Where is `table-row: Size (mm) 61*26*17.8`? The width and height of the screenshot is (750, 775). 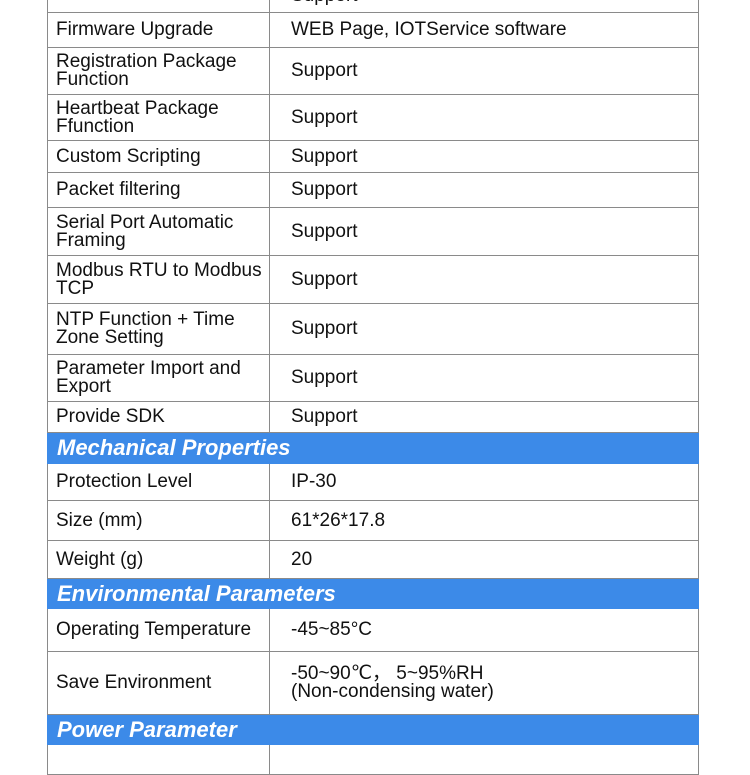 table-row: Size (mm) 61*26*17.8 is located at coordinates (373, 520).